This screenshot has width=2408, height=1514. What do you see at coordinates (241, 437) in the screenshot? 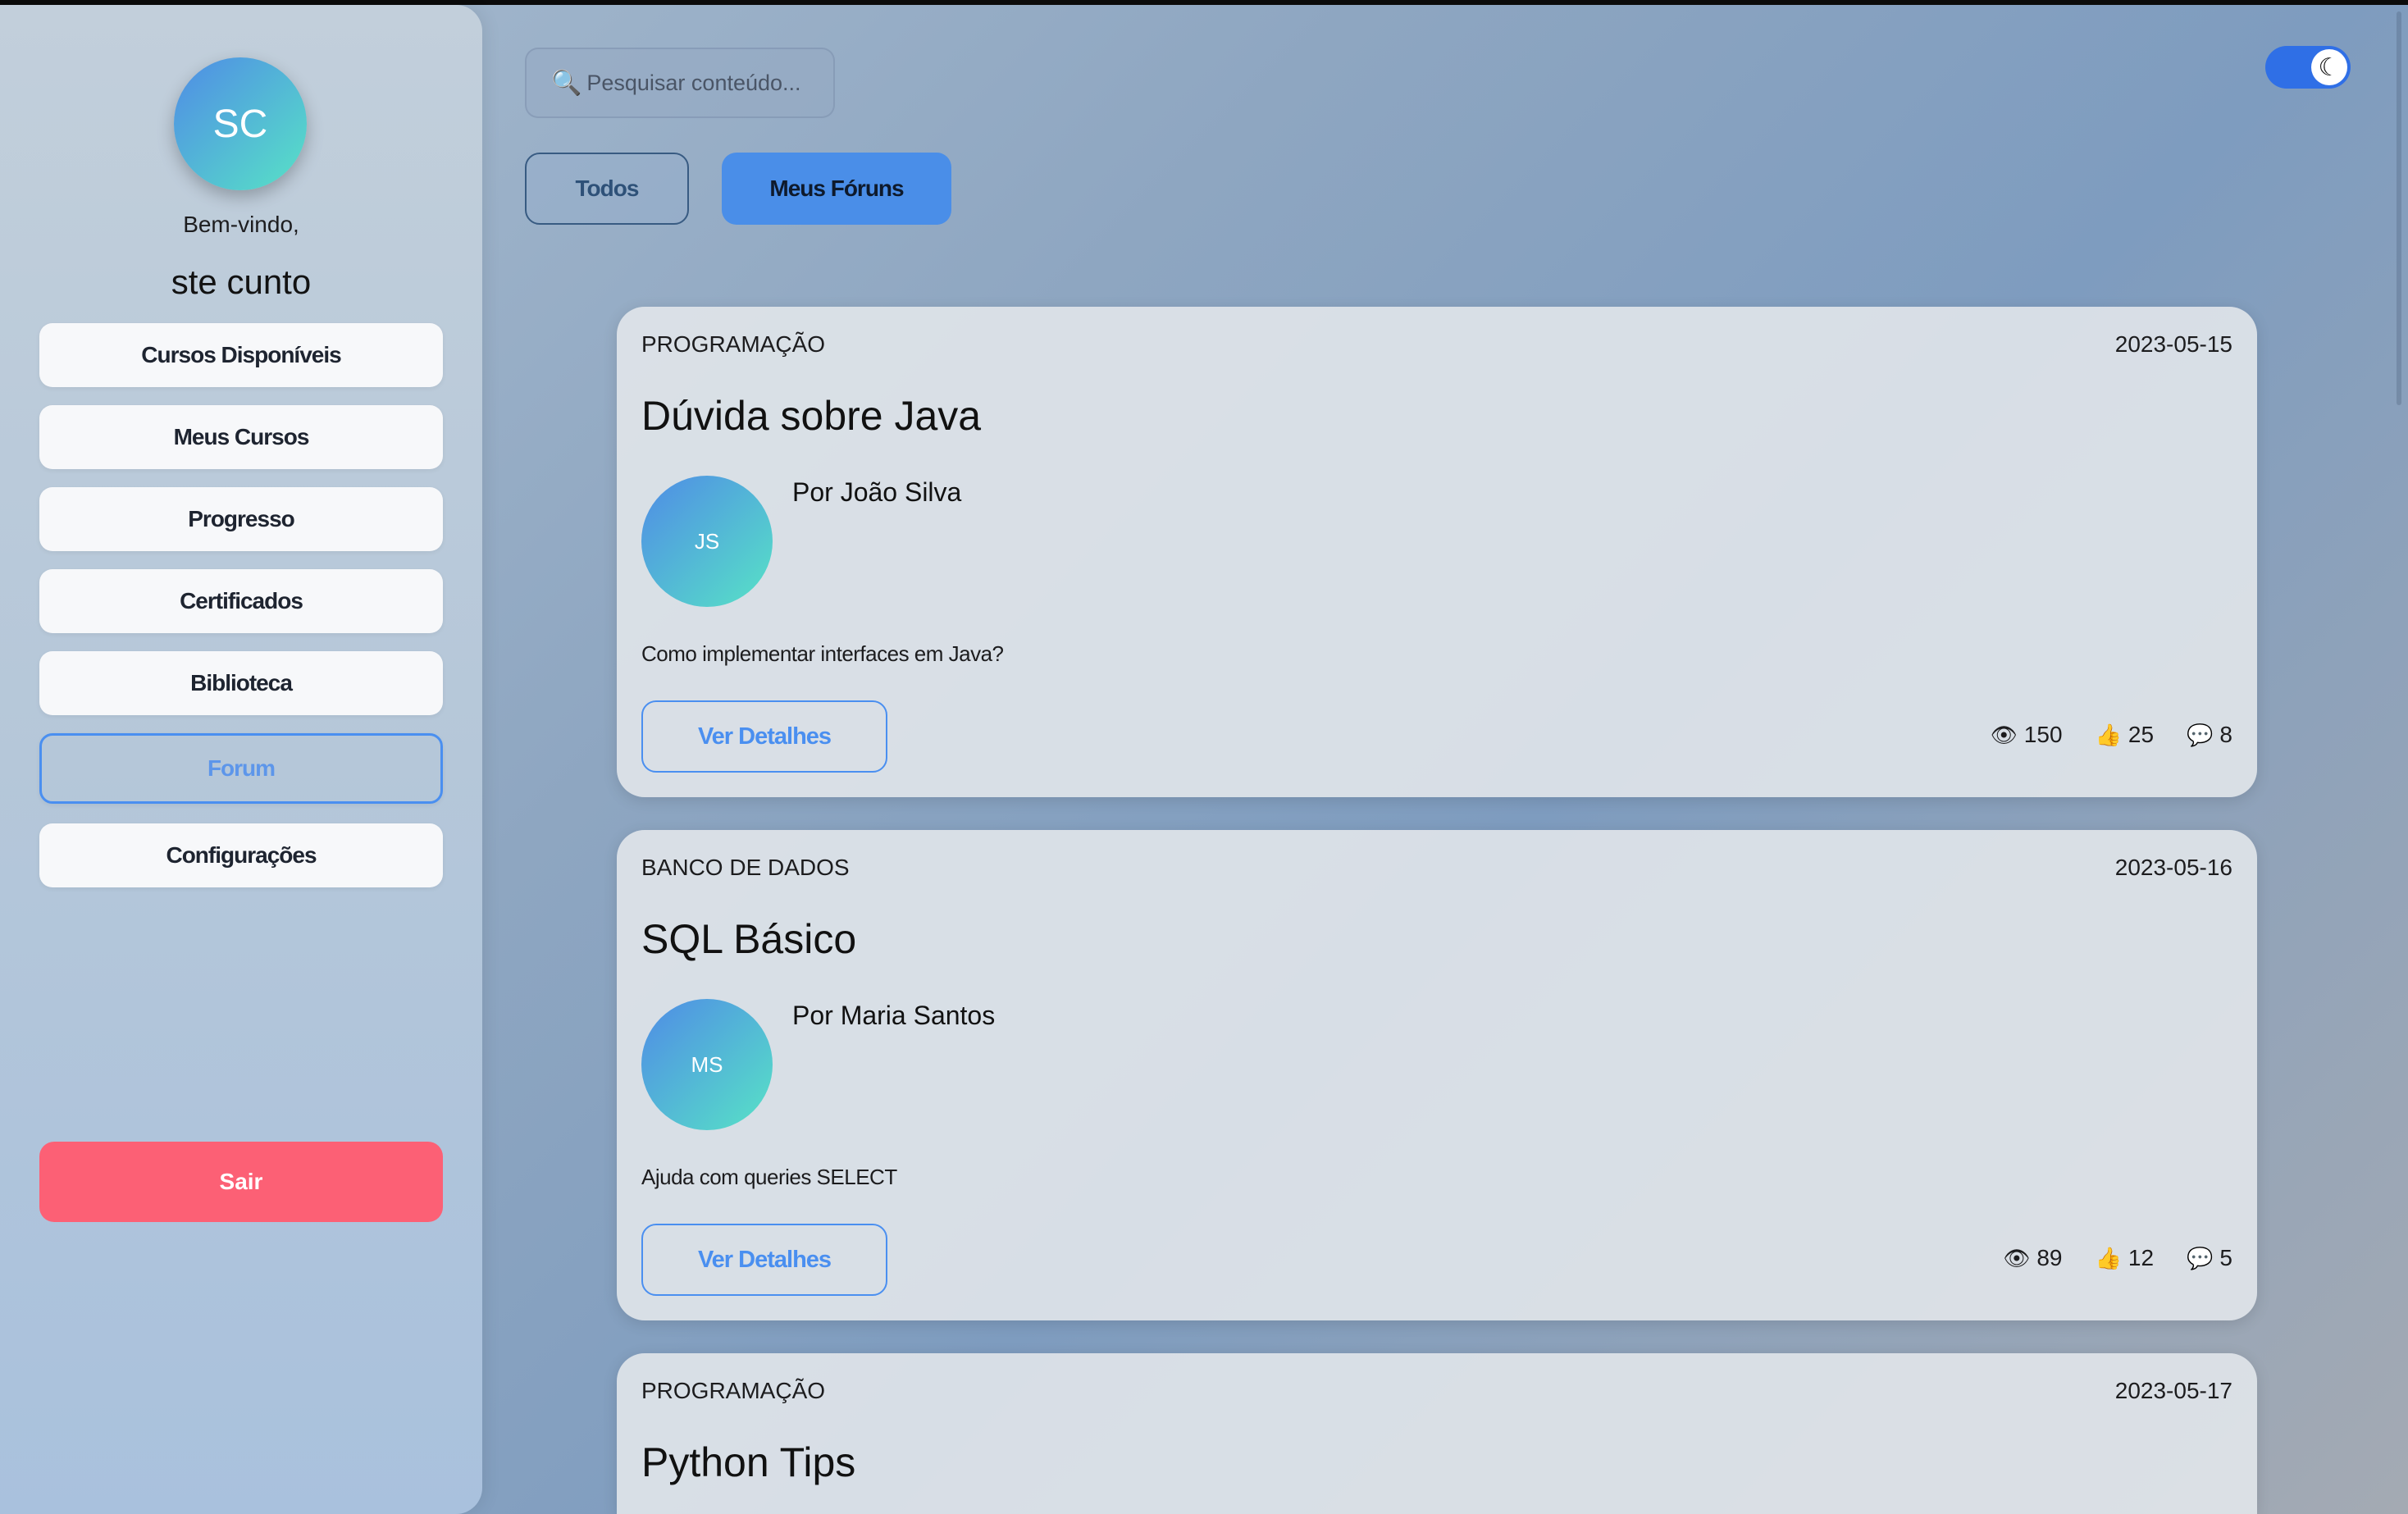
I see `nav-meus-cursos: Meus Cursos` at bounding box center [241, 437].